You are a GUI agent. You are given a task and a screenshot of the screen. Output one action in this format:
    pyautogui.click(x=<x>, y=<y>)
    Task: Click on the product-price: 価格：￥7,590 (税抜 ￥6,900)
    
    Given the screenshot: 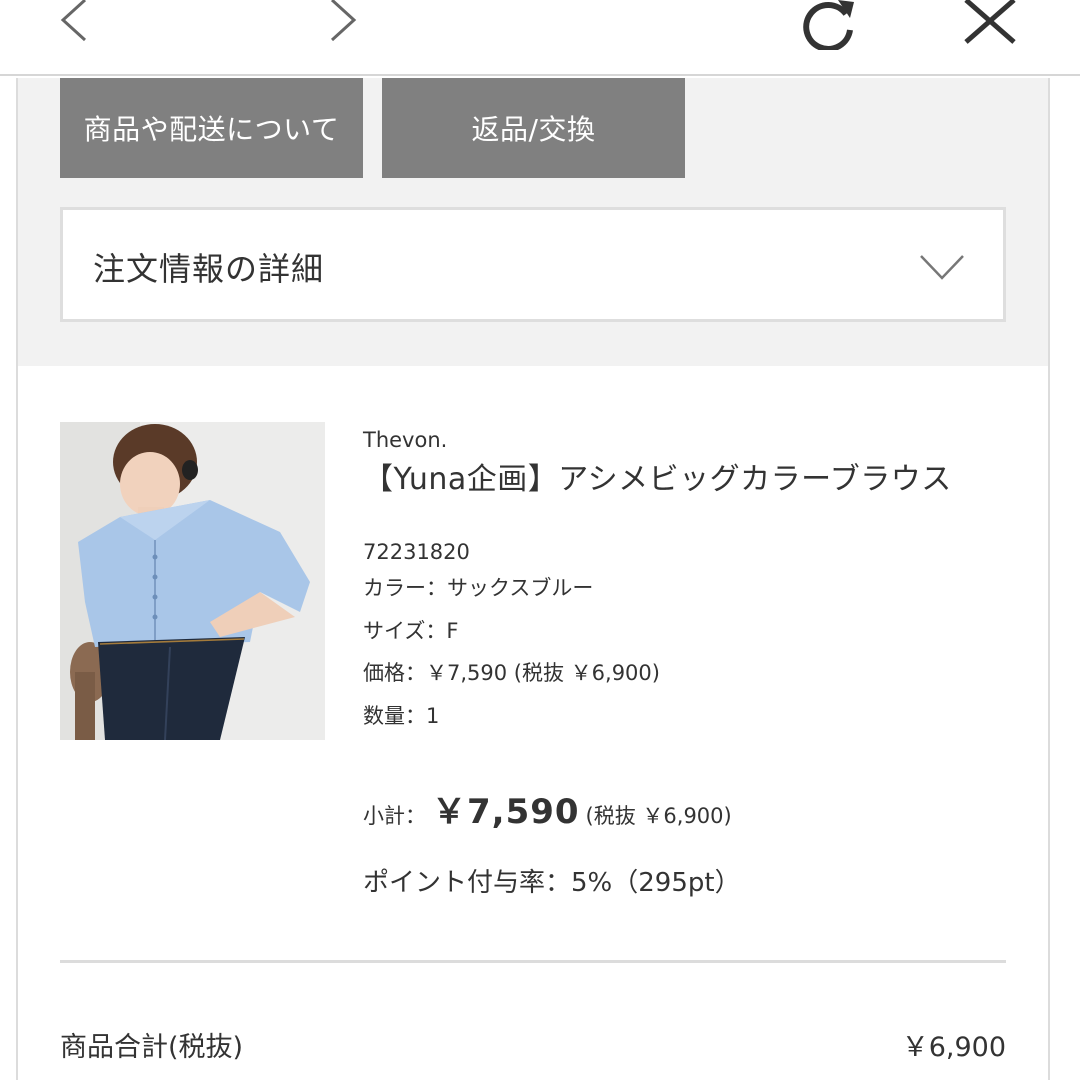 What is the action you would take?
    pyautogui.click(x=511, y=673)
    